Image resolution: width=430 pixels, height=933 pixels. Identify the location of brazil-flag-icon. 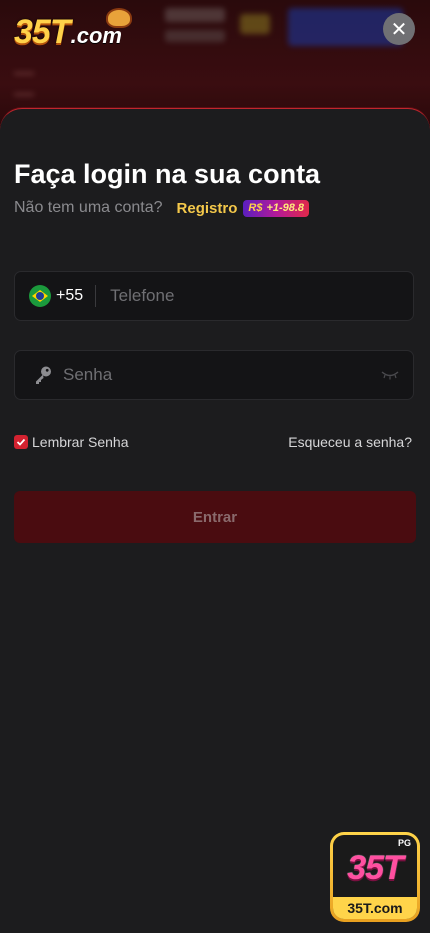
(40, 296).